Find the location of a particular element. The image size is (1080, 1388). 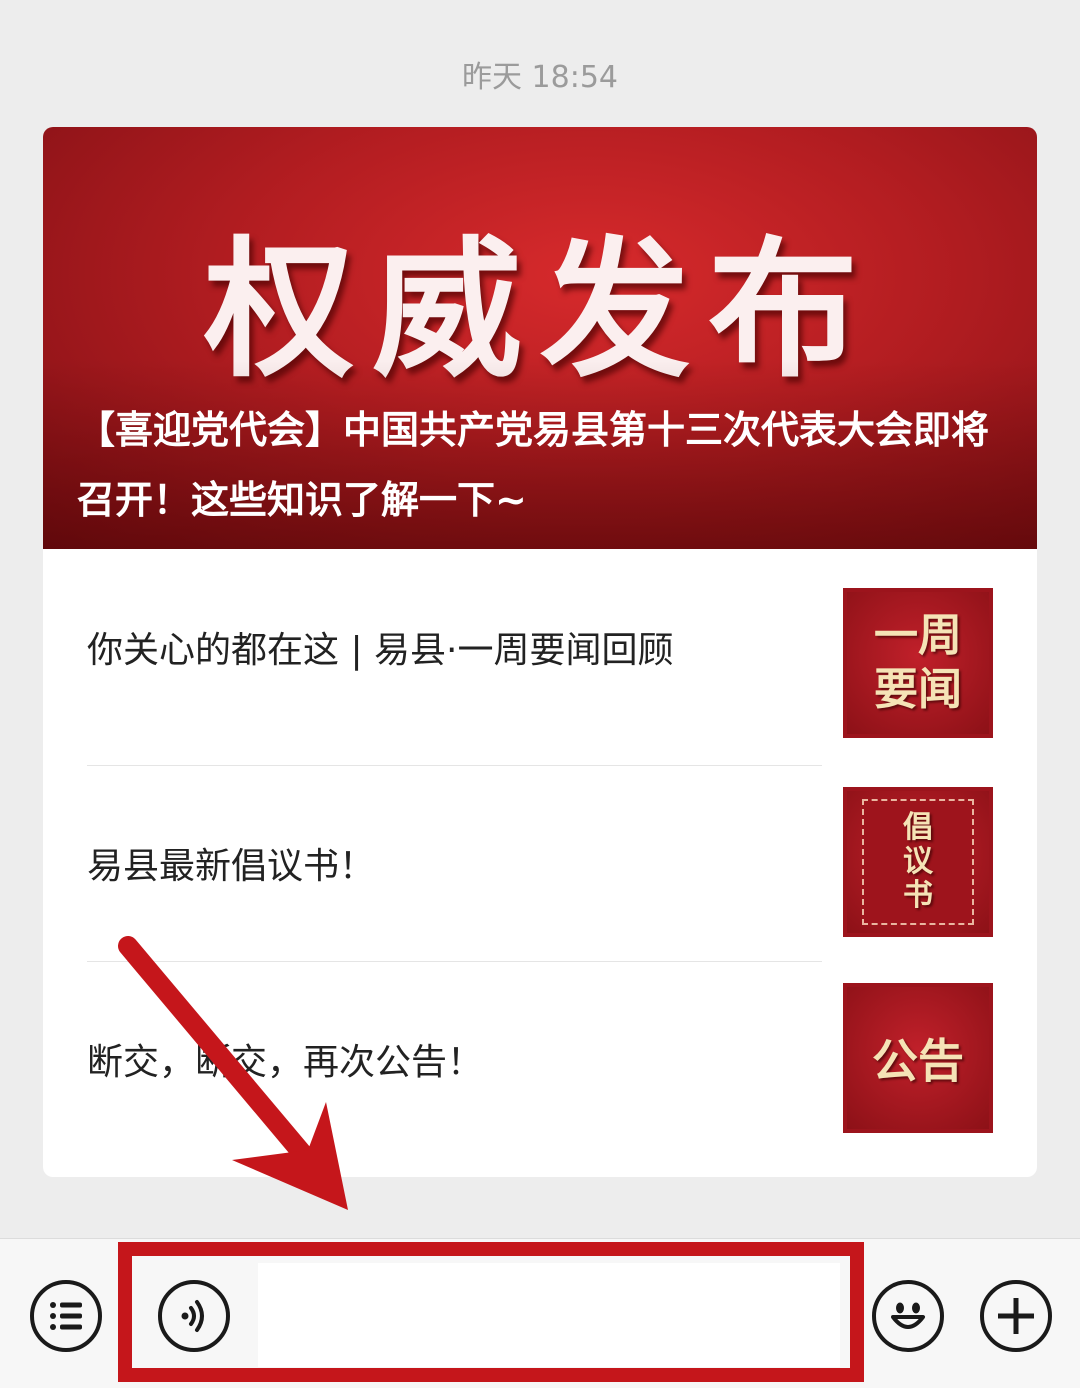

article-thumbnail: 一周要闻 is located at coordinates (918, 663).